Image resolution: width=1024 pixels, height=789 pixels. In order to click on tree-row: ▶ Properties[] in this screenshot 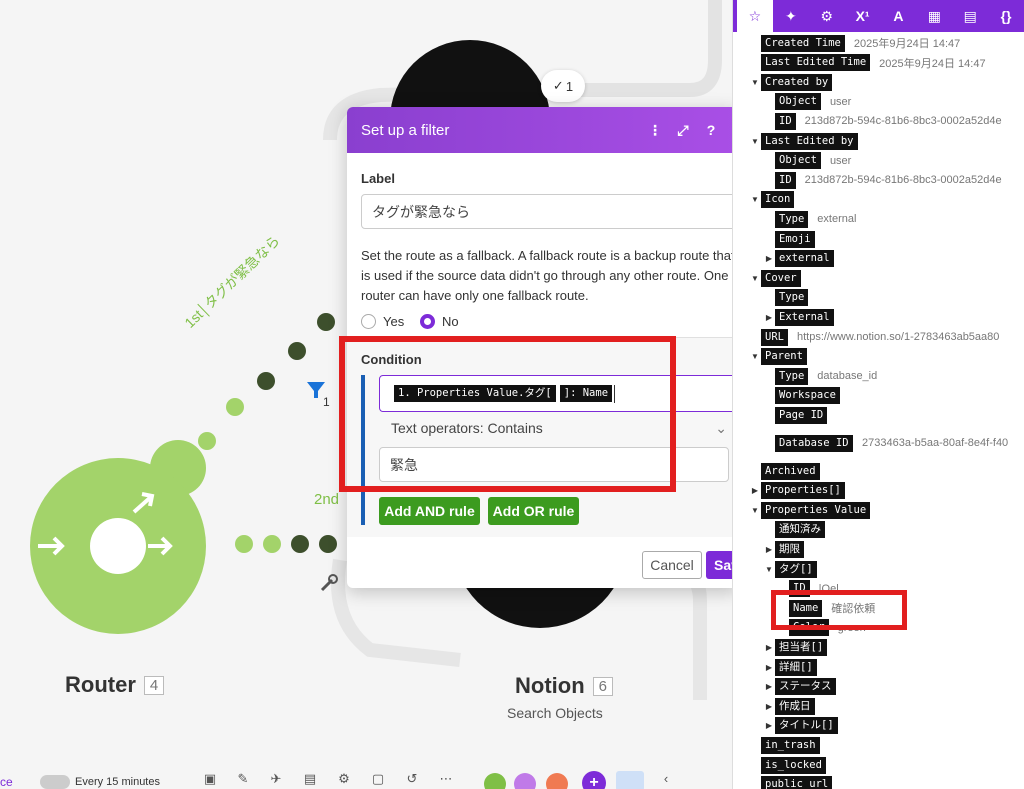, I will do `click(797, 491)`.